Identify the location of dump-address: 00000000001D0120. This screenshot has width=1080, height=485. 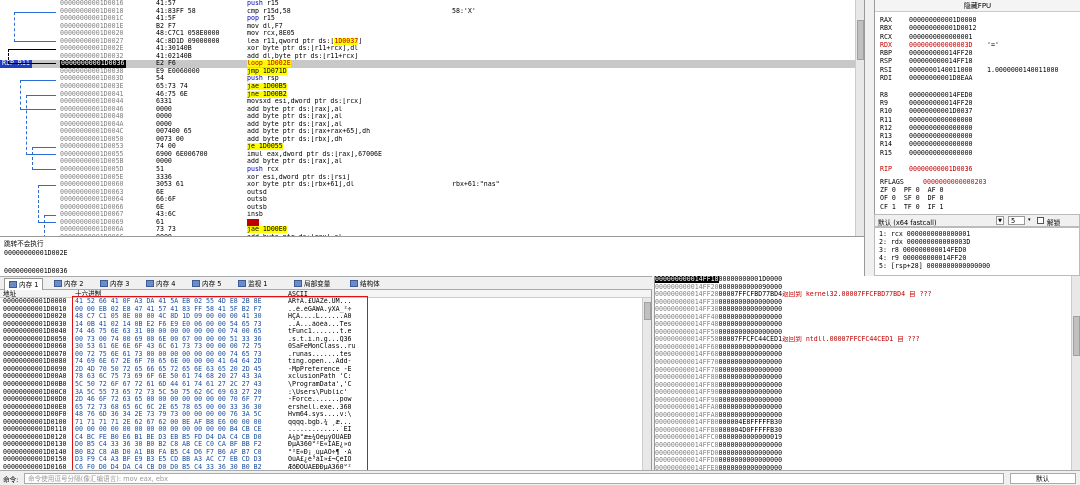
(35, 438).